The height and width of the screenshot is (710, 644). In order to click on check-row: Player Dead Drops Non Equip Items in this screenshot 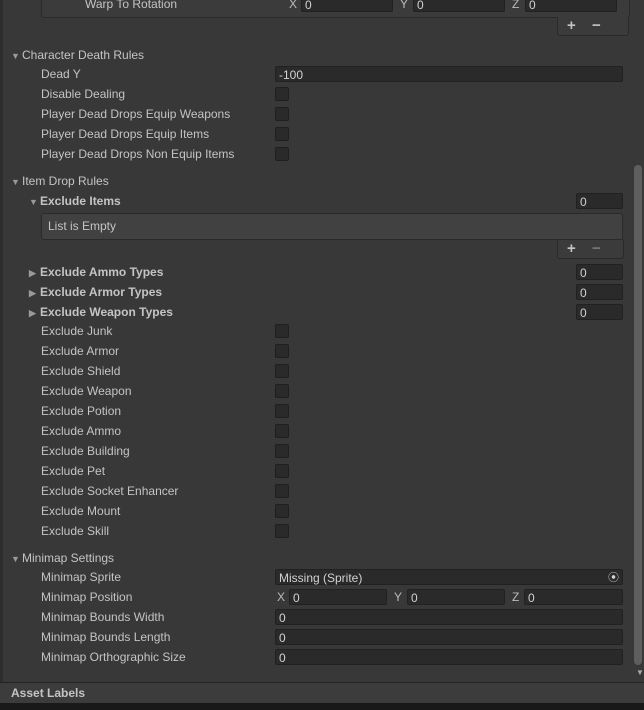, I will do `click(322, 154)`.